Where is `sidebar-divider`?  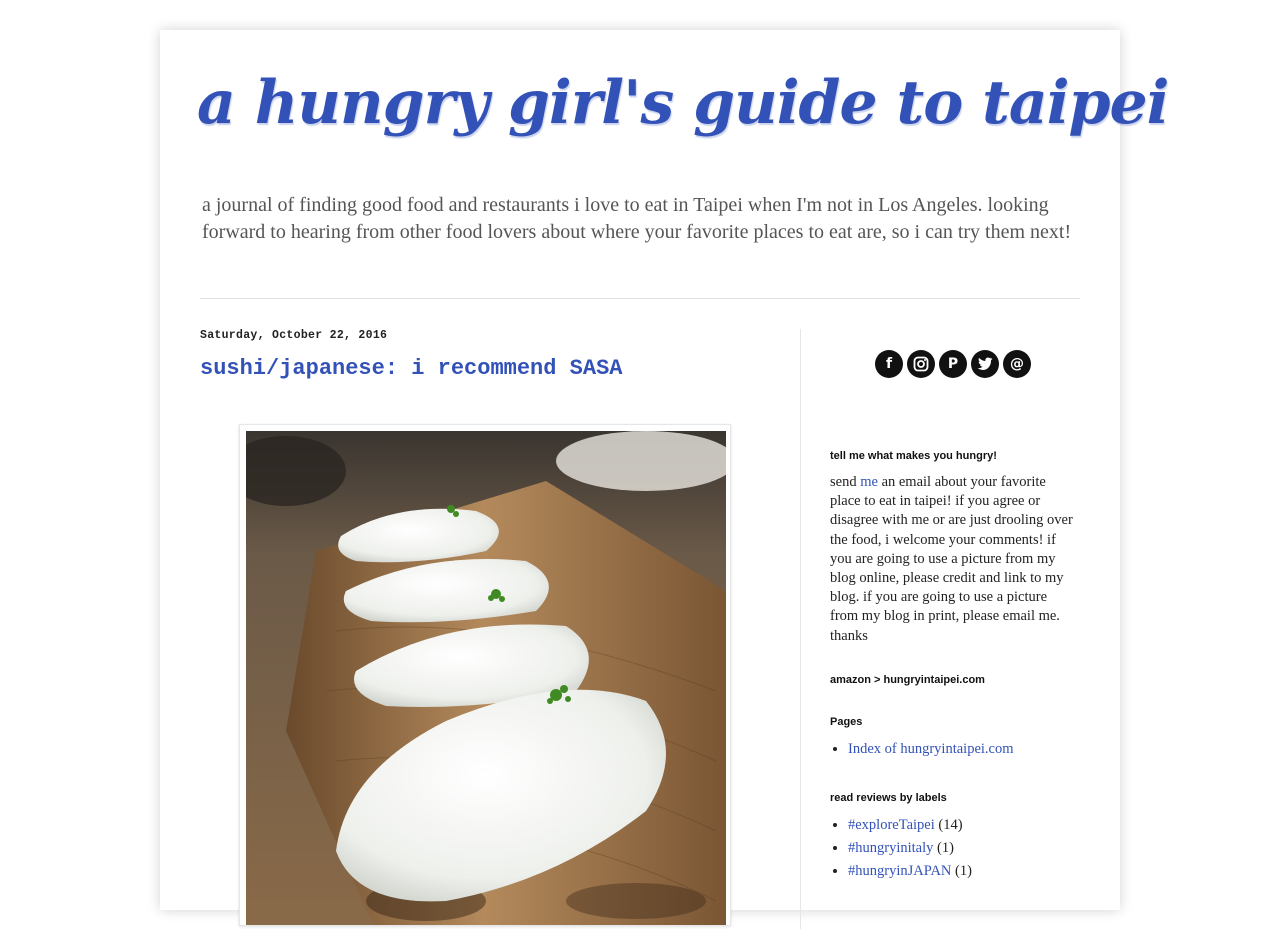
sidebar-divider is located at coordinates (800, 629).